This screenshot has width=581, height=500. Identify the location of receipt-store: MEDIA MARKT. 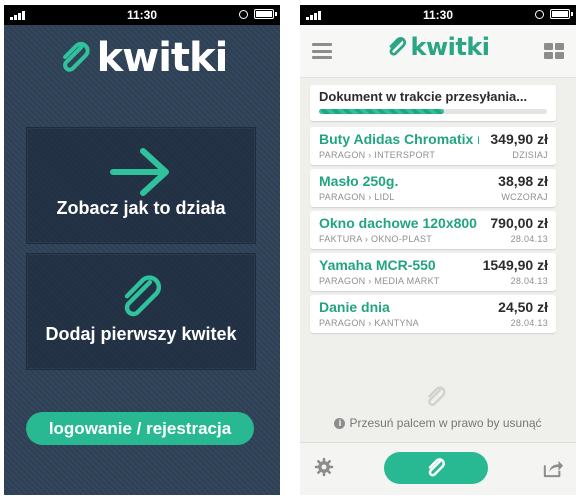
(407, 281).